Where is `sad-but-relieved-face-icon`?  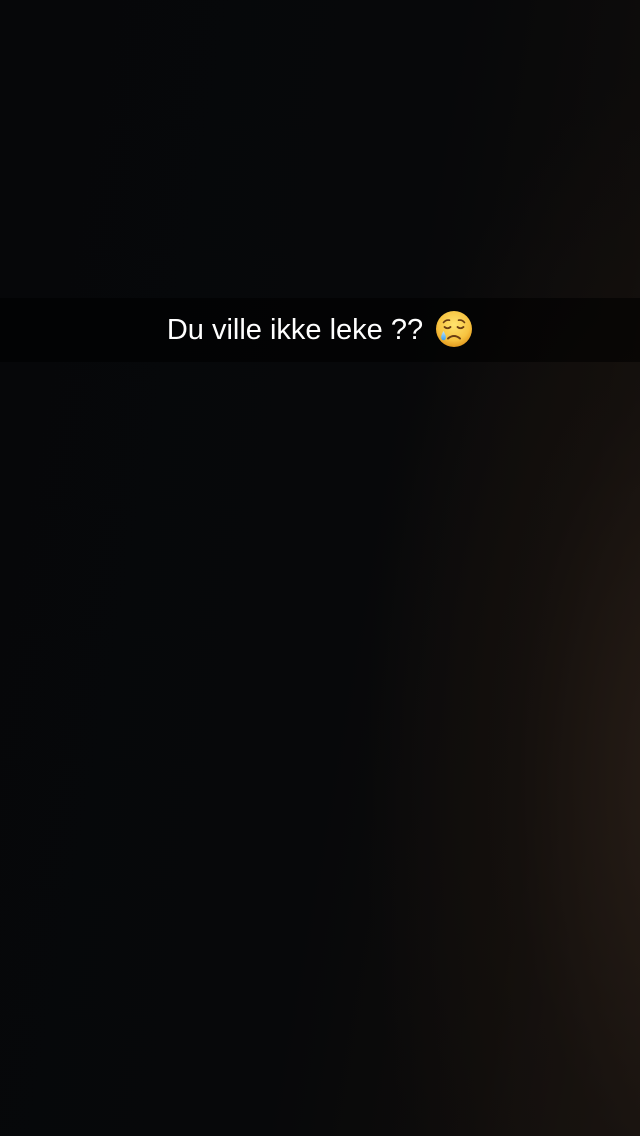 sad-but-relieved-face-icon is located at coordinates (454, 329).